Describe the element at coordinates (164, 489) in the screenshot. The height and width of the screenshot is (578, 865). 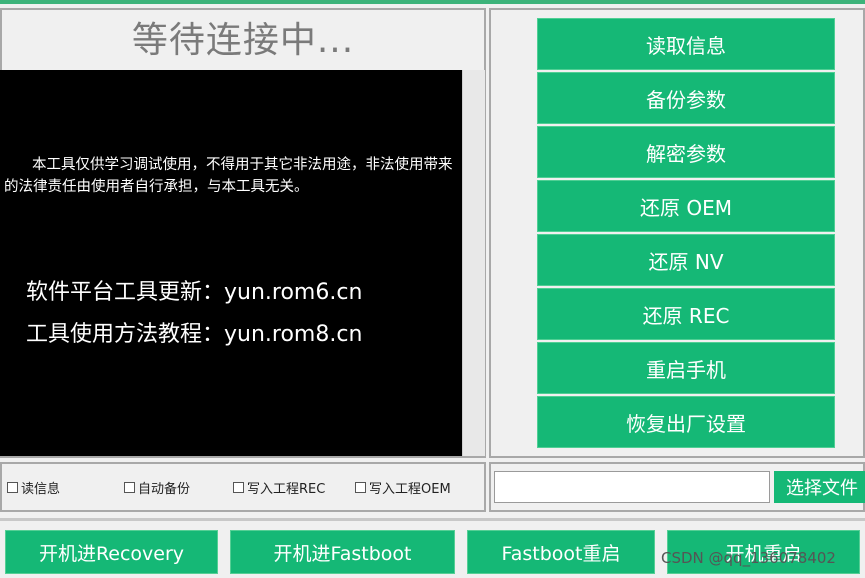
I see `checkbox-label: 自动备份` at that location.